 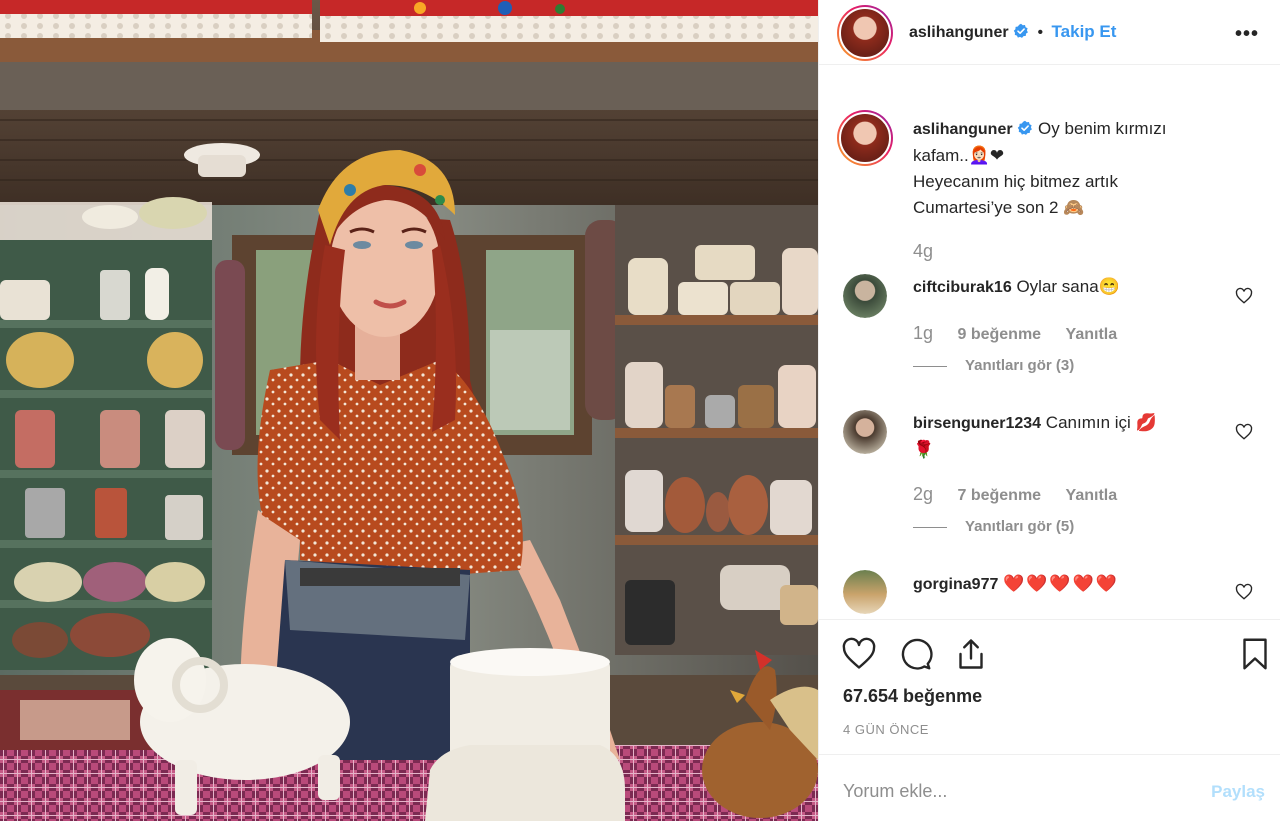 I want to click on share-icon, so click(x=971, y=654).